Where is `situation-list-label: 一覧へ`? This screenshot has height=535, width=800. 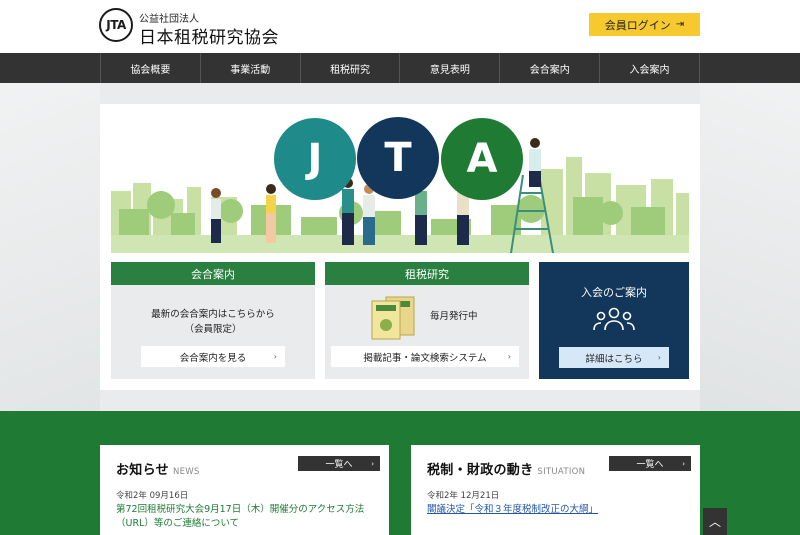 situation-list-label: 一覧へ is located at coordinates (650, 465).